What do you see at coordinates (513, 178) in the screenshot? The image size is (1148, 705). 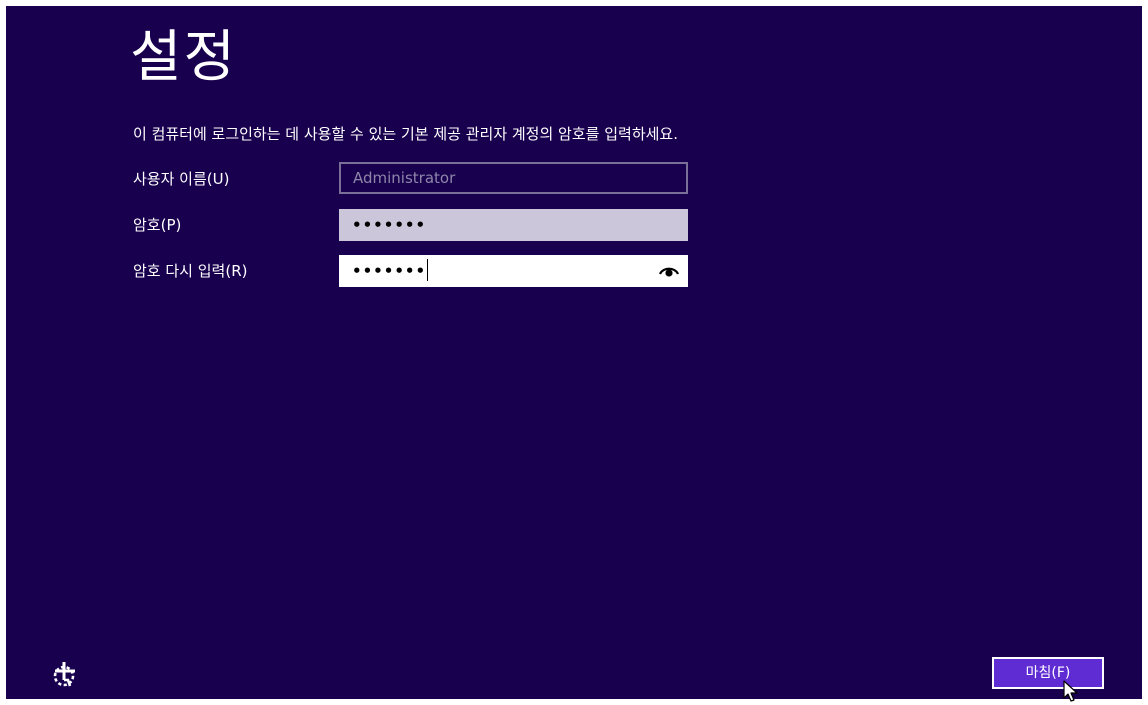 I see `username-field: Administrator` at bounding box center [513, 178].